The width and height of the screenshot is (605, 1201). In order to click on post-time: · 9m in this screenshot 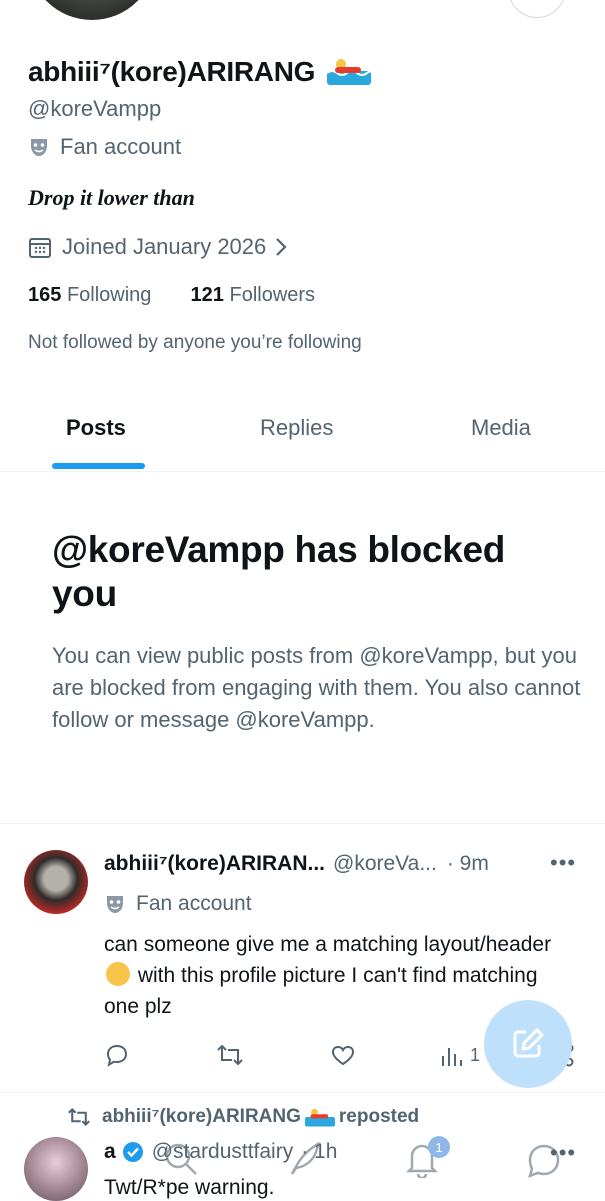, I will do `click(468, 864)`.